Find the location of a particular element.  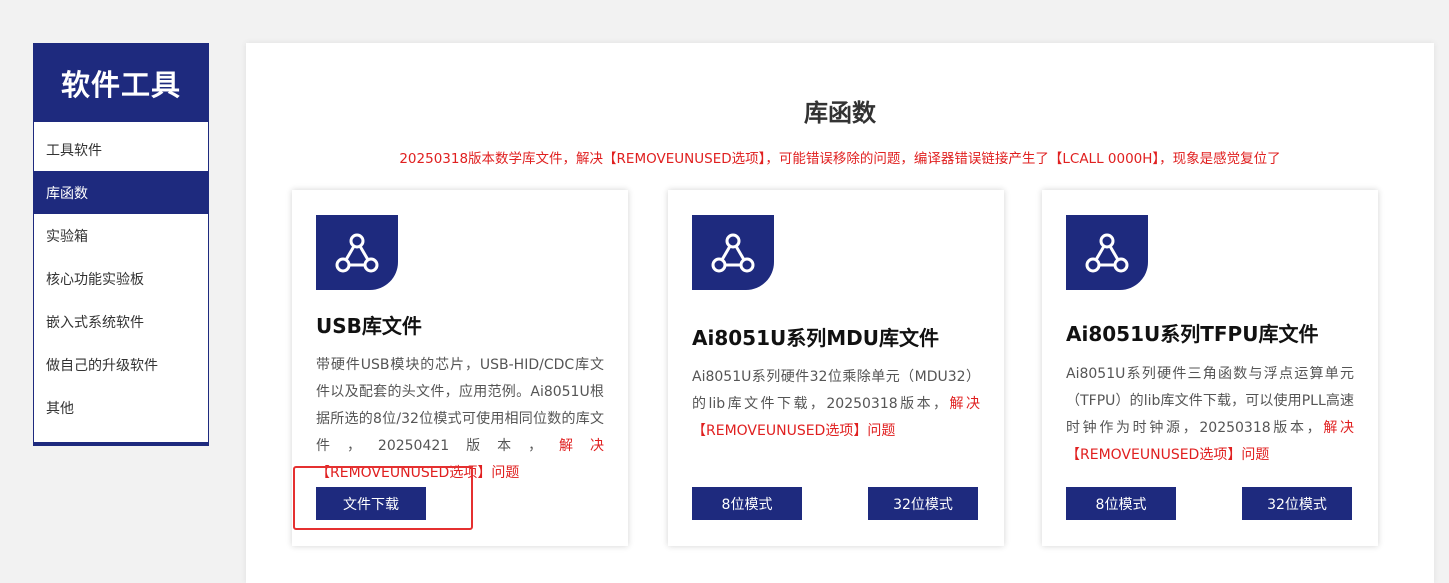

sidebar-item-other: 其他 is located at coordinates (121, 407).